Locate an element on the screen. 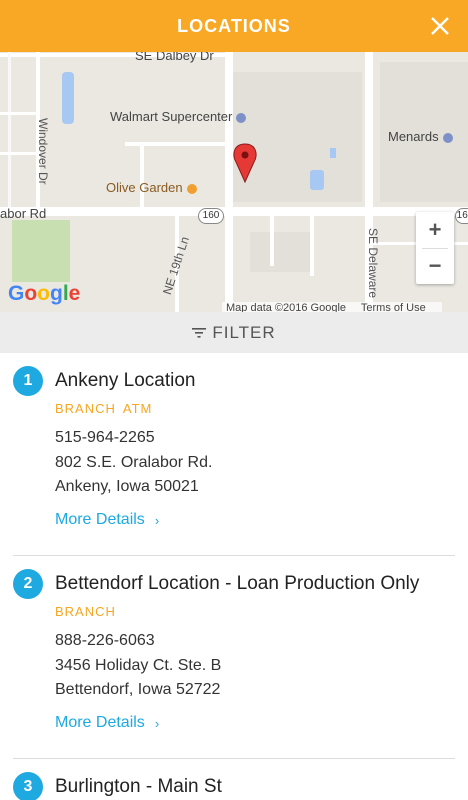 Image resolution: width=468 pixels, height=800 pixels. map-label-dalbey: SE Dalbey Dr is located at coordinates (174, 57).